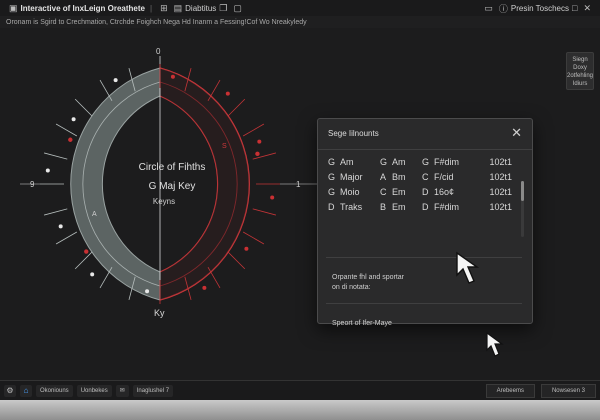 This screenshot has width=600, height=420. I want to click on side-line: 2otfehling, so click(580, 76).